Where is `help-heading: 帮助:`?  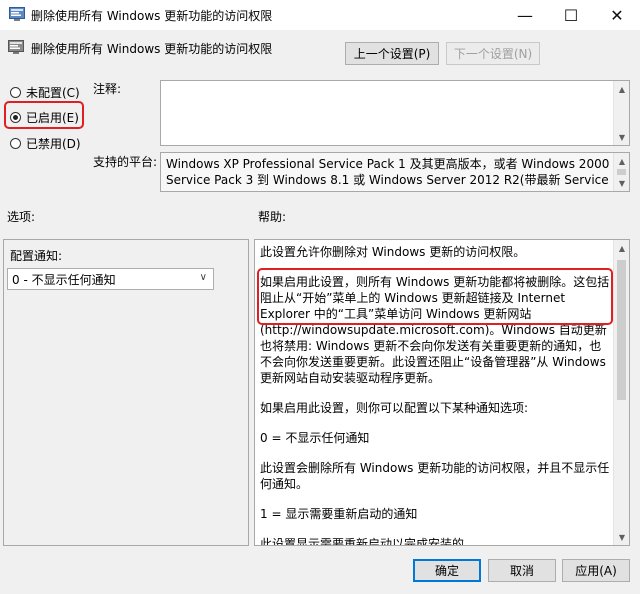 help-heading: 帮助: is located at coordinates (272, 217).